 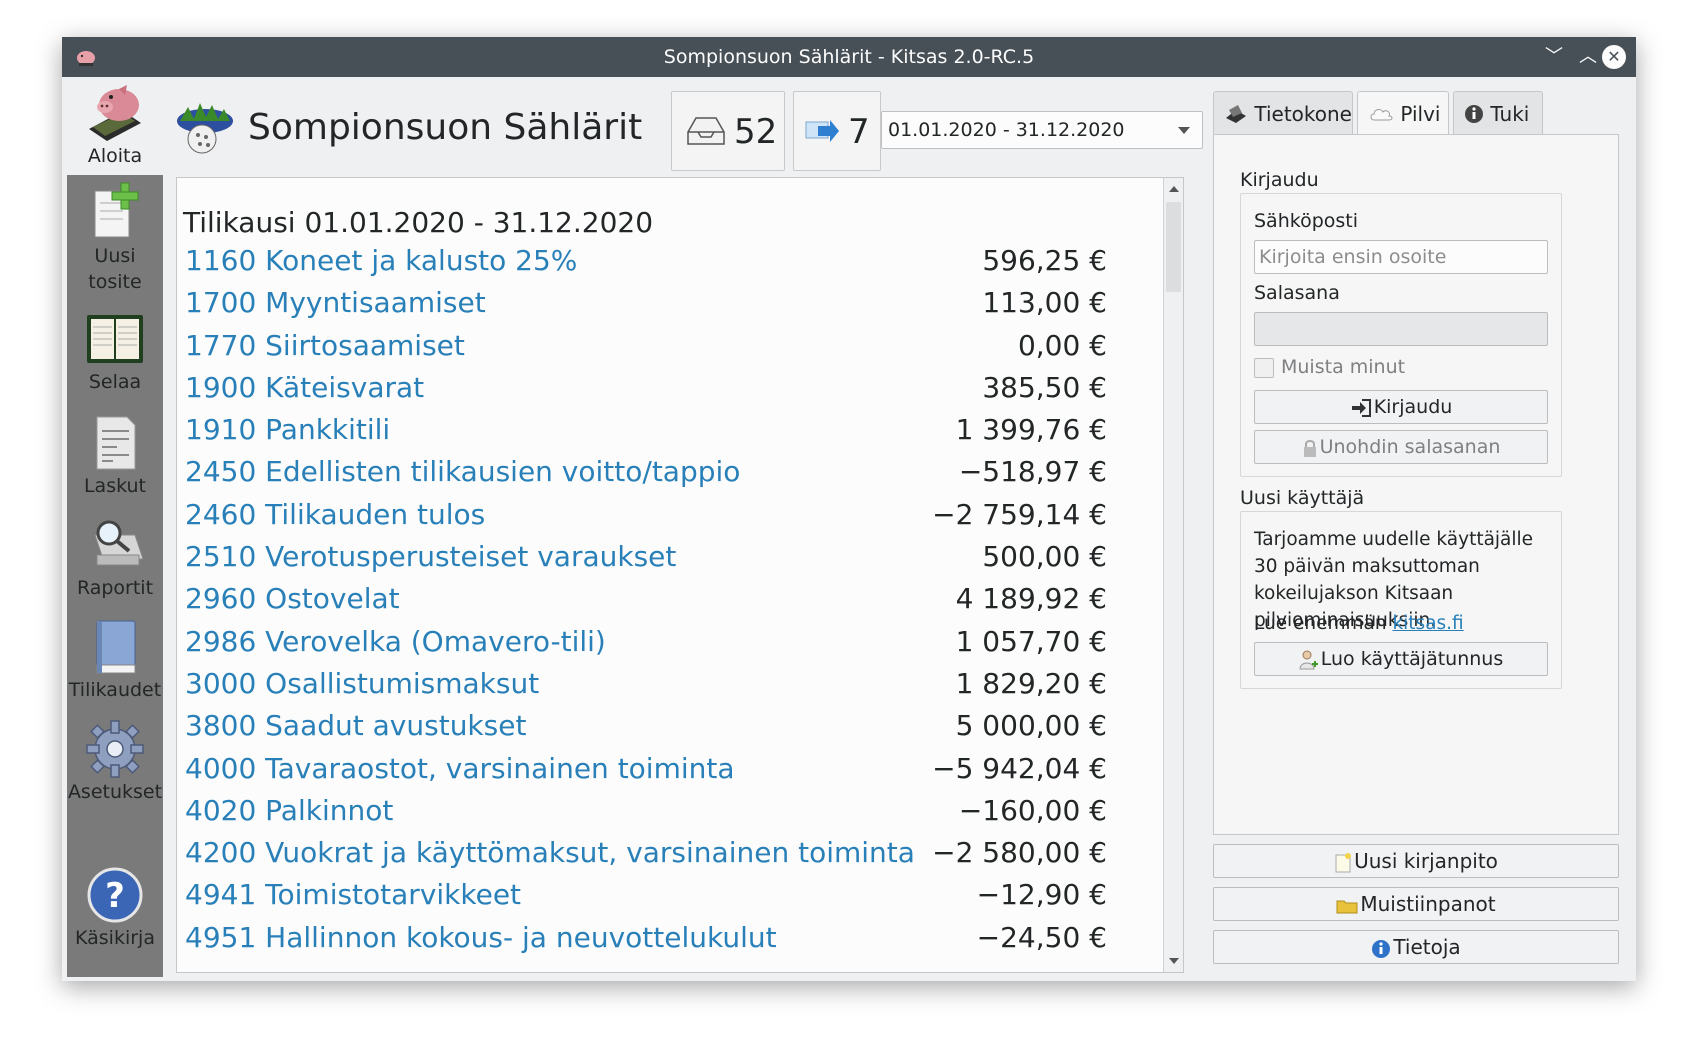 What do you see at coordinates (1401, 329) in the screenshot?
I see `password-field` at bounding box center [1401, 329].